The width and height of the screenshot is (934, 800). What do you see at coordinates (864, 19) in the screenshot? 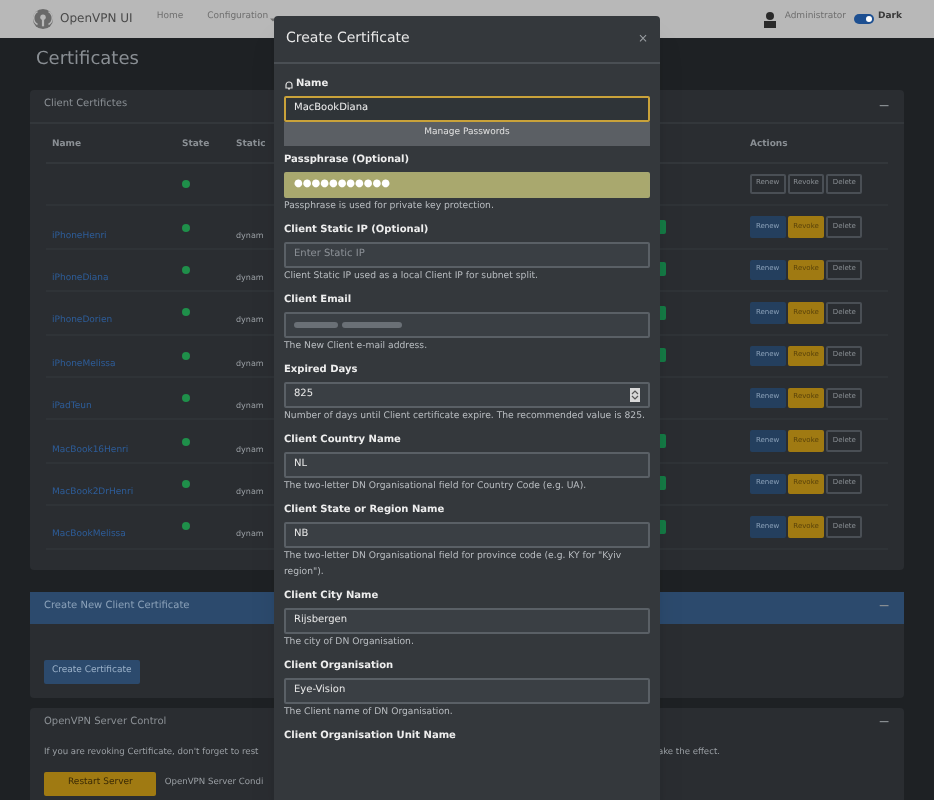
I see `theme-toggle` at bounding box center [864, 19].